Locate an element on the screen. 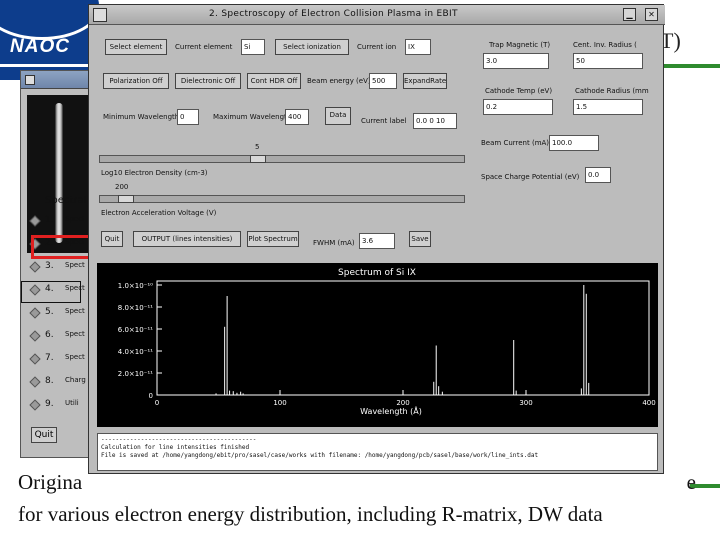 The height and width of the screenshot is (540, 720). plot-frame is located at coordinates (403, 338).